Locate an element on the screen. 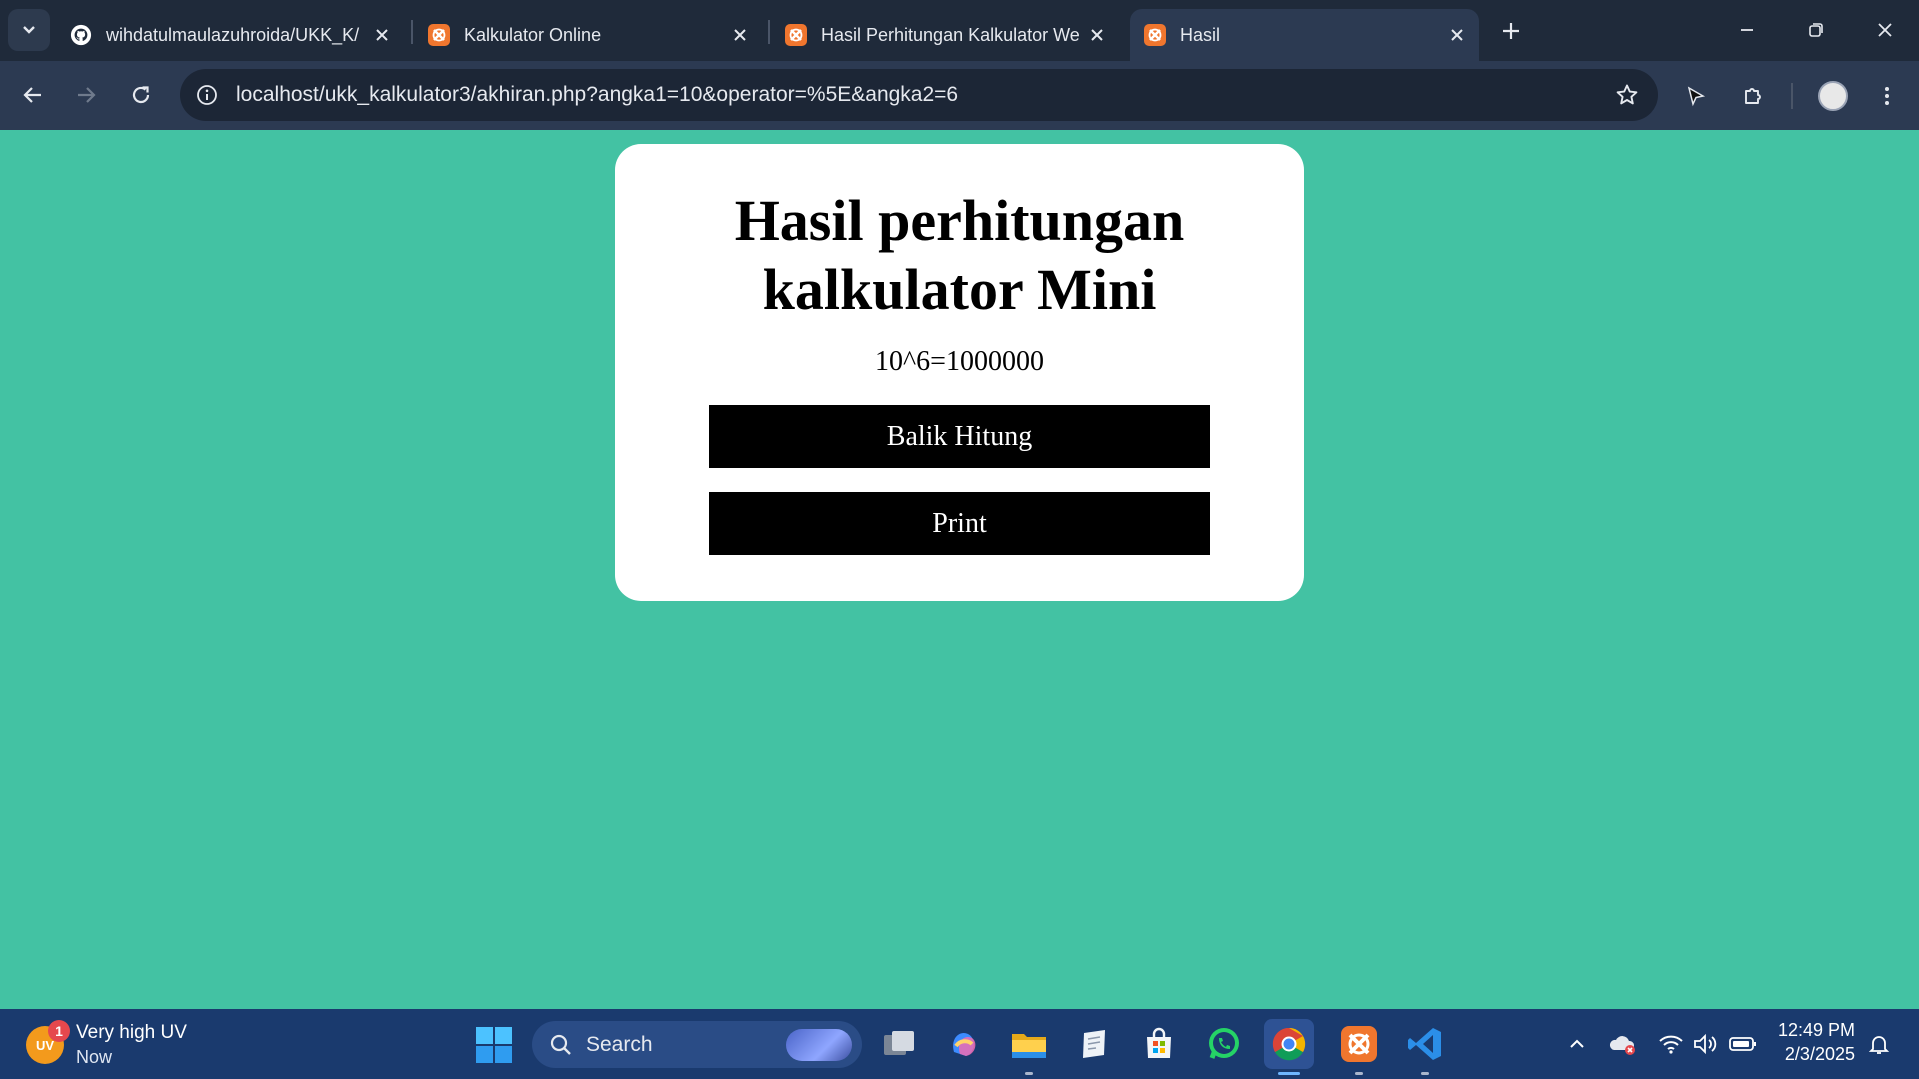 The width and height of the screenshot is (1919, 1079). show-hidden-icons-button is located at coordinates (1577, 1044).